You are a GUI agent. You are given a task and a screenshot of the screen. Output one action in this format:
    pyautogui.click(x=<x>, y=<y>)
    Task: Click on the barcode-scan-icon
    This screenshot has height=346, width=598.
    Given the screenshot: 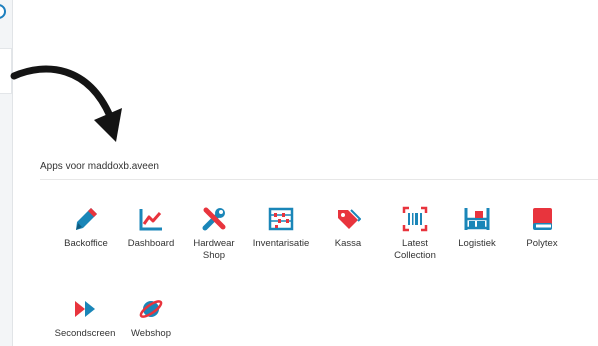 What is the action you would take?
    pyautogui.click(x=415, y=219)
    